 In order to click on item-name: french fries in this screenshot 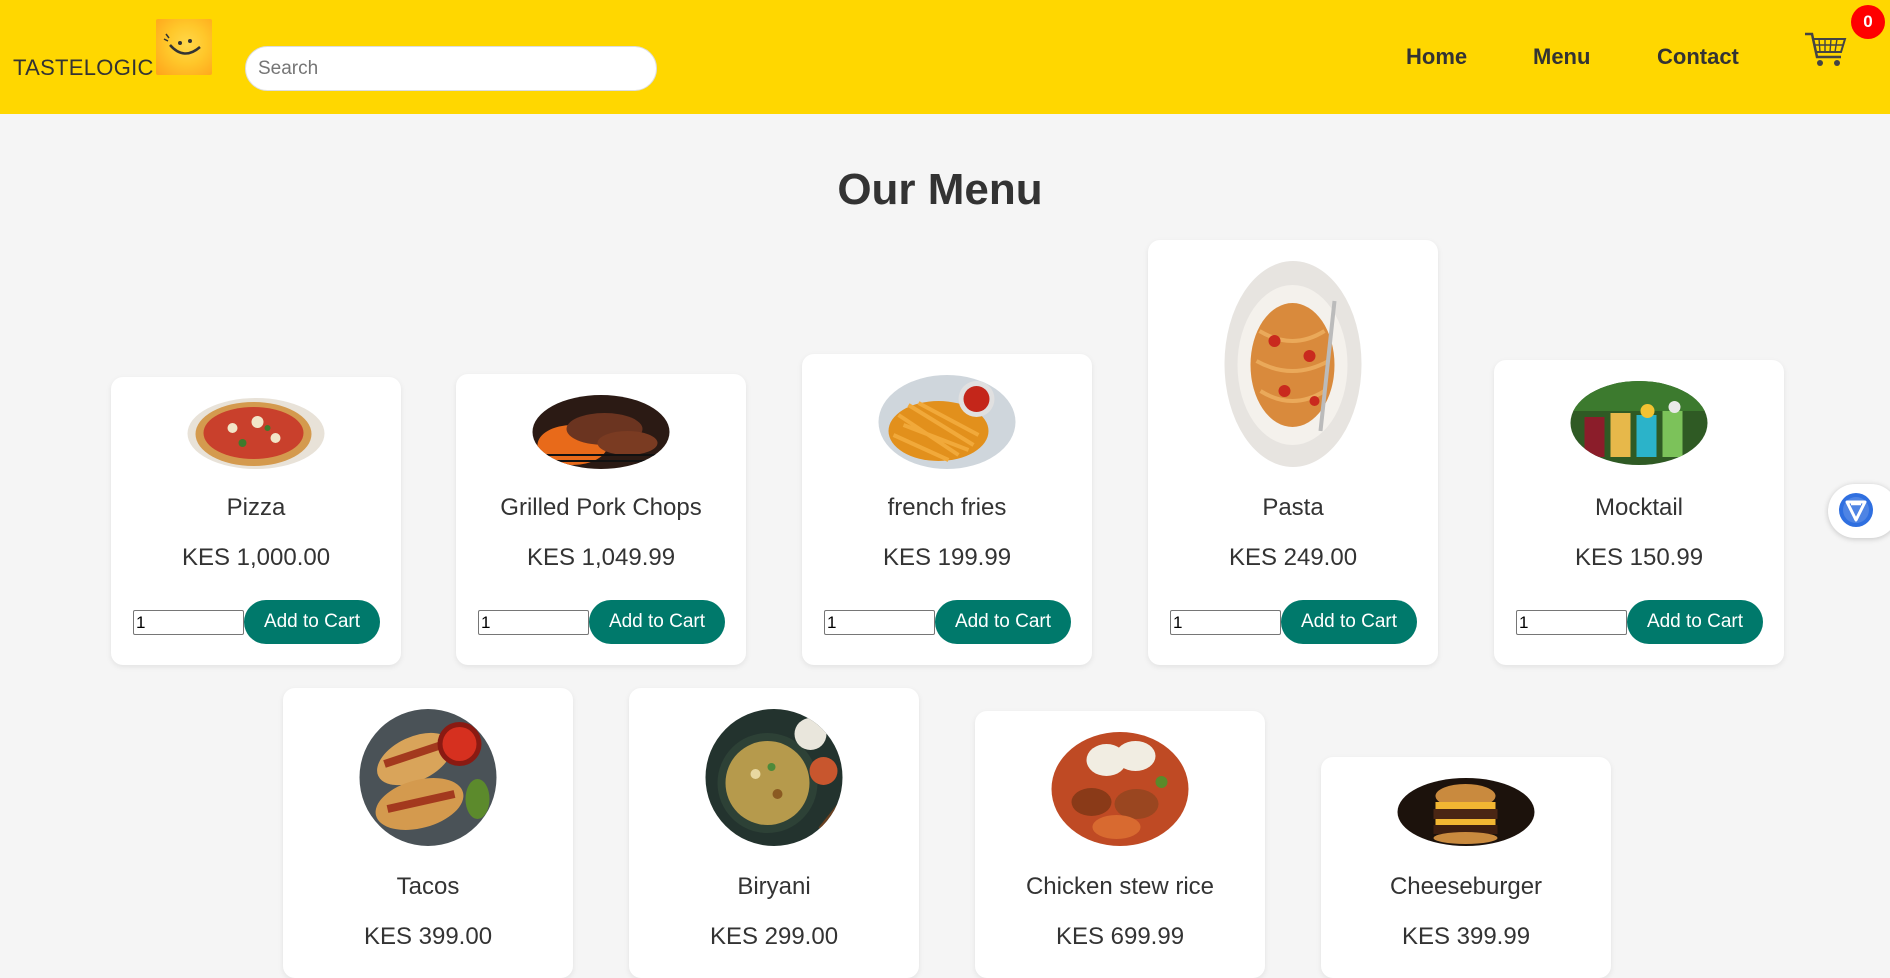, I will do `click(947, 507)`.